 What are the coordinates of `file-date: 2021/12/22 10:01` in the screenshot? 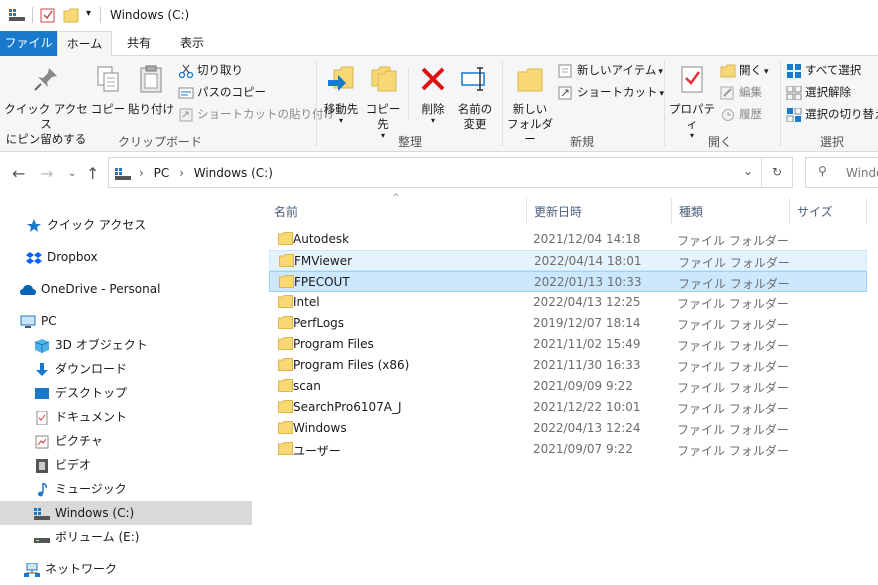 It's located at (587, 407).